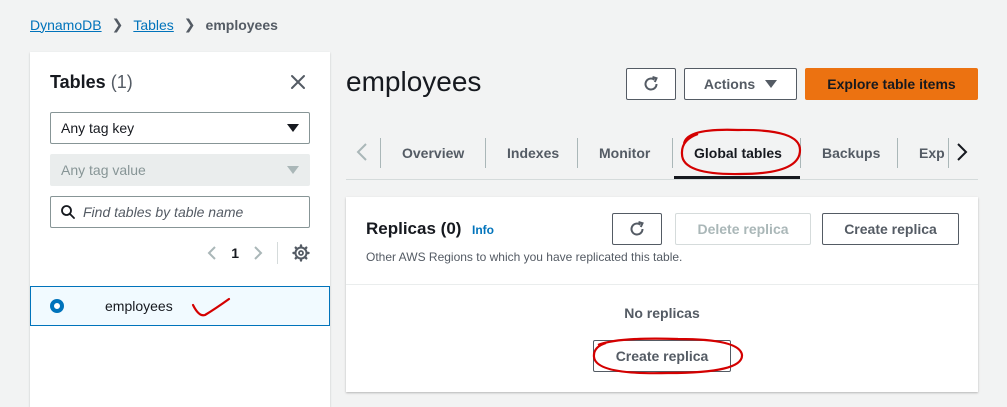 The height and width of the screenshot is (407, 1007). What do you see at coordinates (483, 230) in the screenshot?
I see `info-link: Info` at bounding box center [483, 230].